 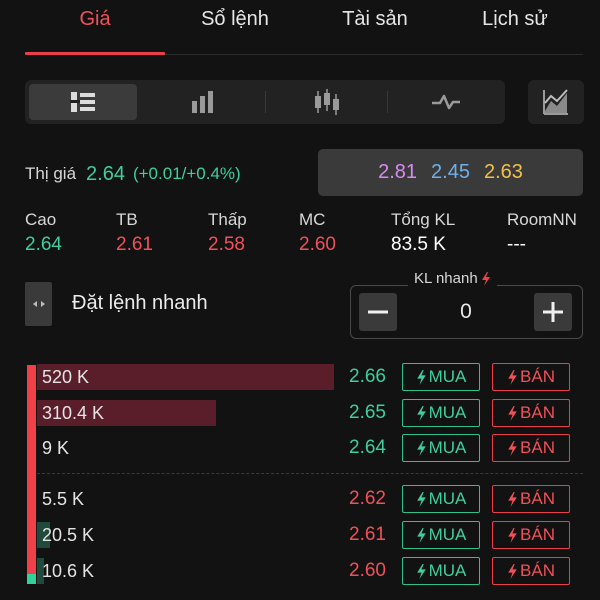 What do you see at coordinates (515, 21) in the screenshot?
I see `tab-lich-su: Lịch sử` at bounding box center [515, 21].